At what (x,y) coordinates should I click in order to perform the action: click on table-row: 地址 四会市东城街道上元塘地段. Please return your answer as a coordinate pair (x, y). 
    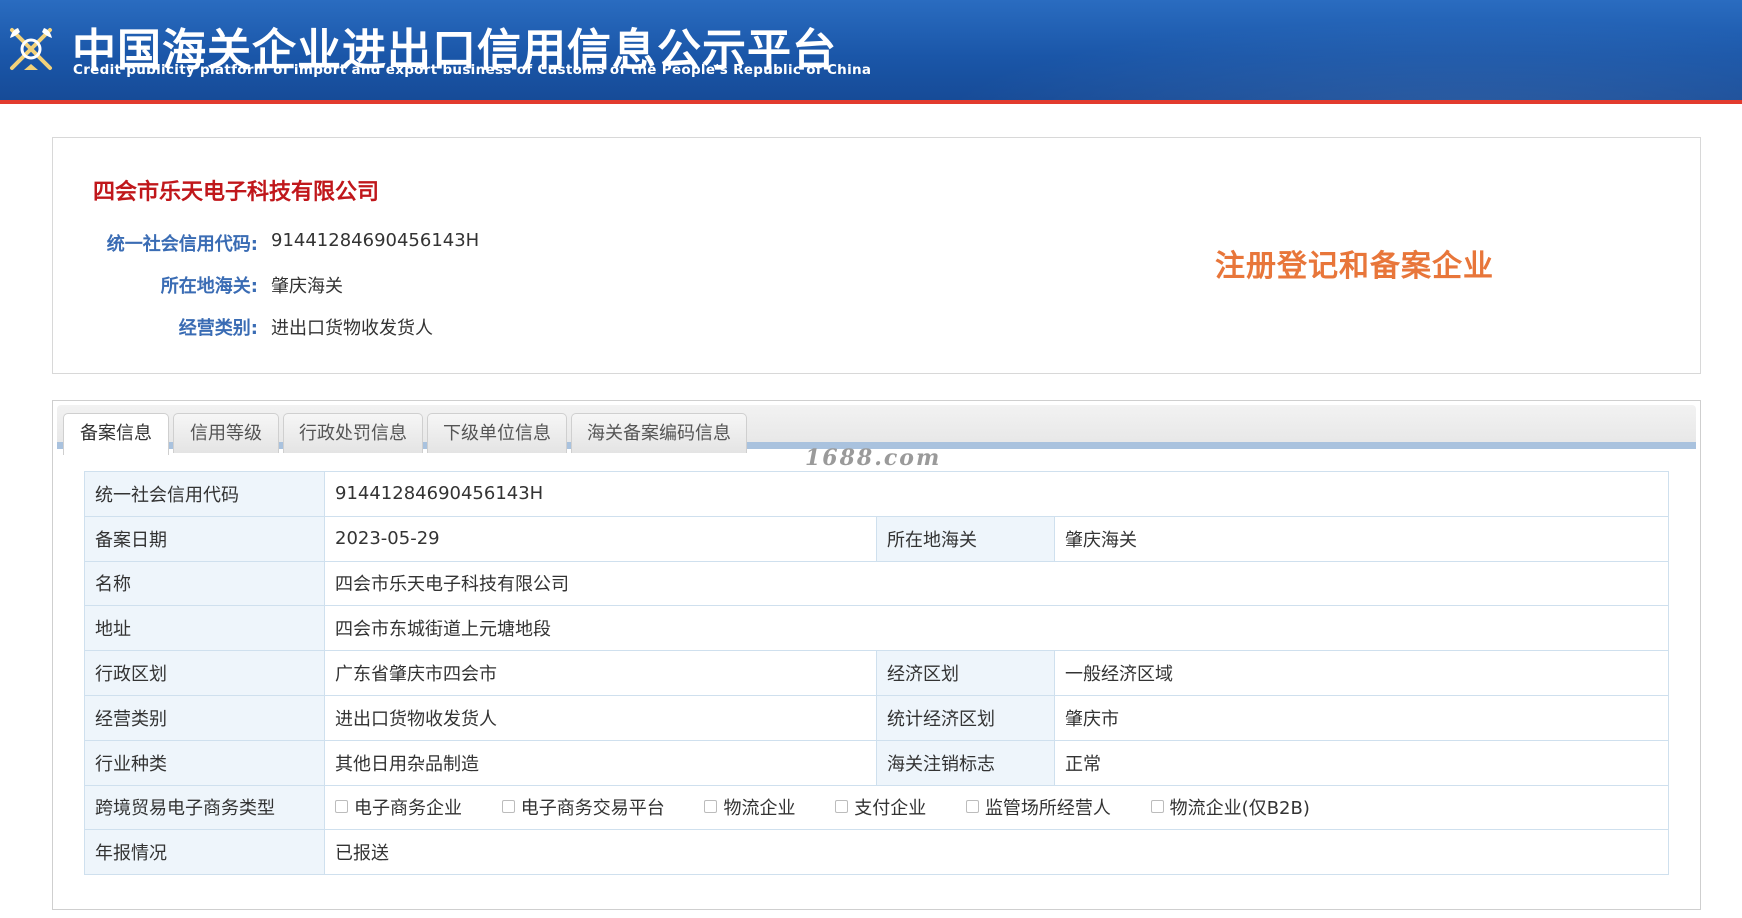
    Looking at the image, I should click on (876, 628).